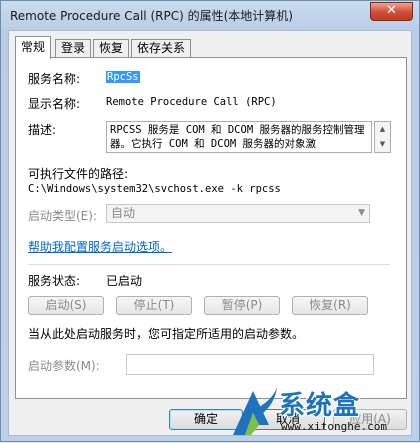  I want to click on display-name-value: Remote Procedure Call (RPC), so click(191, 102).